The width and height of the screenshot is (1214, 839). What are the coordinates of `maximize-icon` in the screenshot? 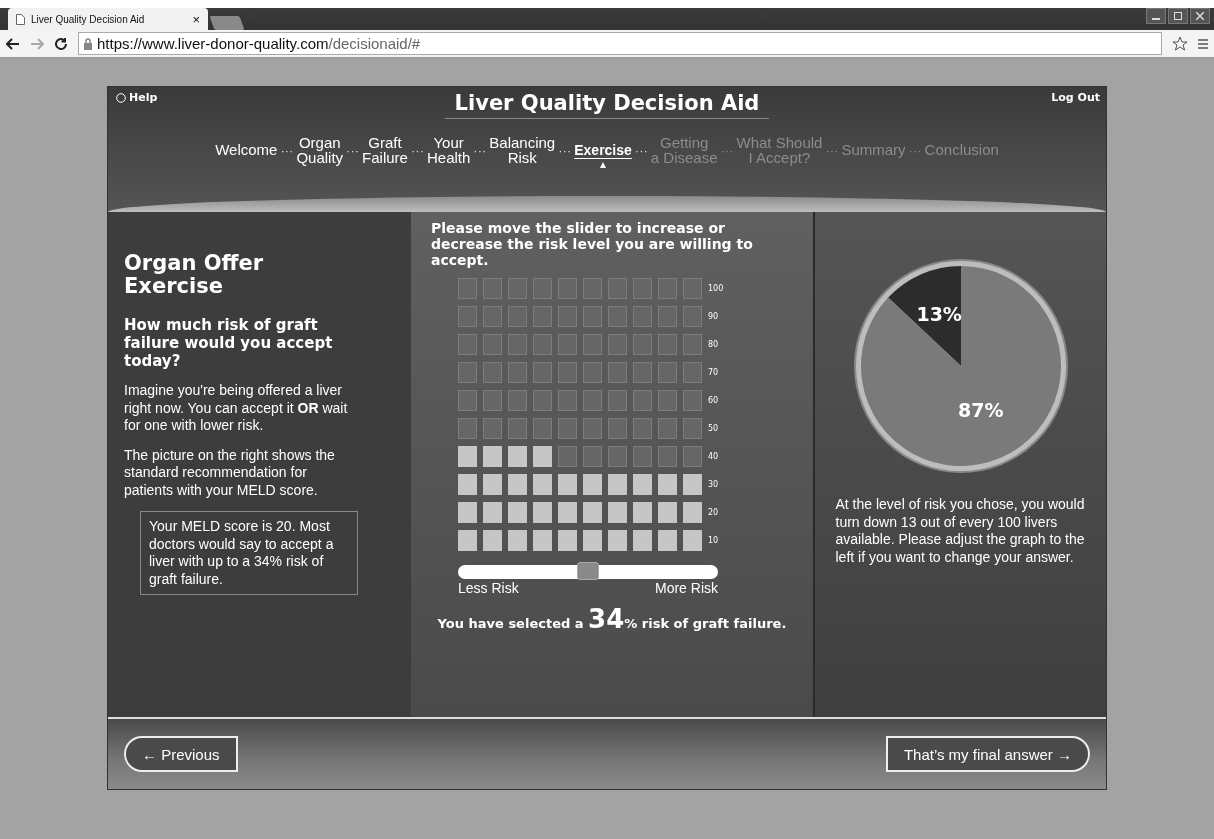 It's located at (1178, 16).